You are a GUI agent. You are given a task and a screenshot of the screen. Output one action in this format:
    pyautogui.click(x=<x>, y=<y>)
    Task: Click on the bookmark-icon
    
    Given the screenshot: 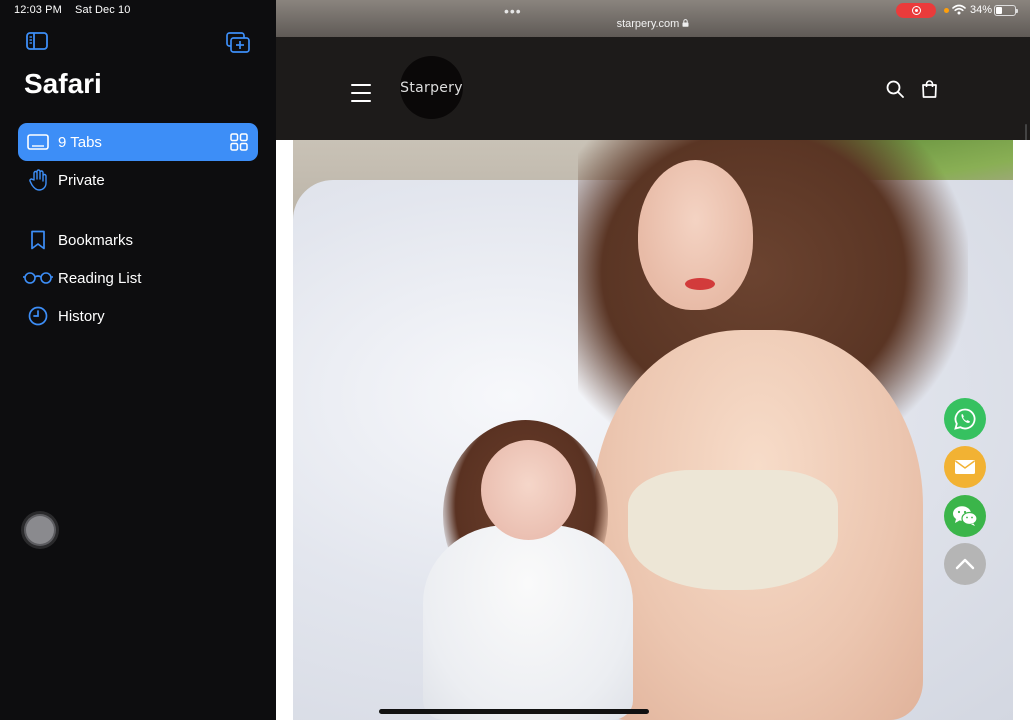 What is the action you would take?
    pyautogui.click(x=38, y=240)
    